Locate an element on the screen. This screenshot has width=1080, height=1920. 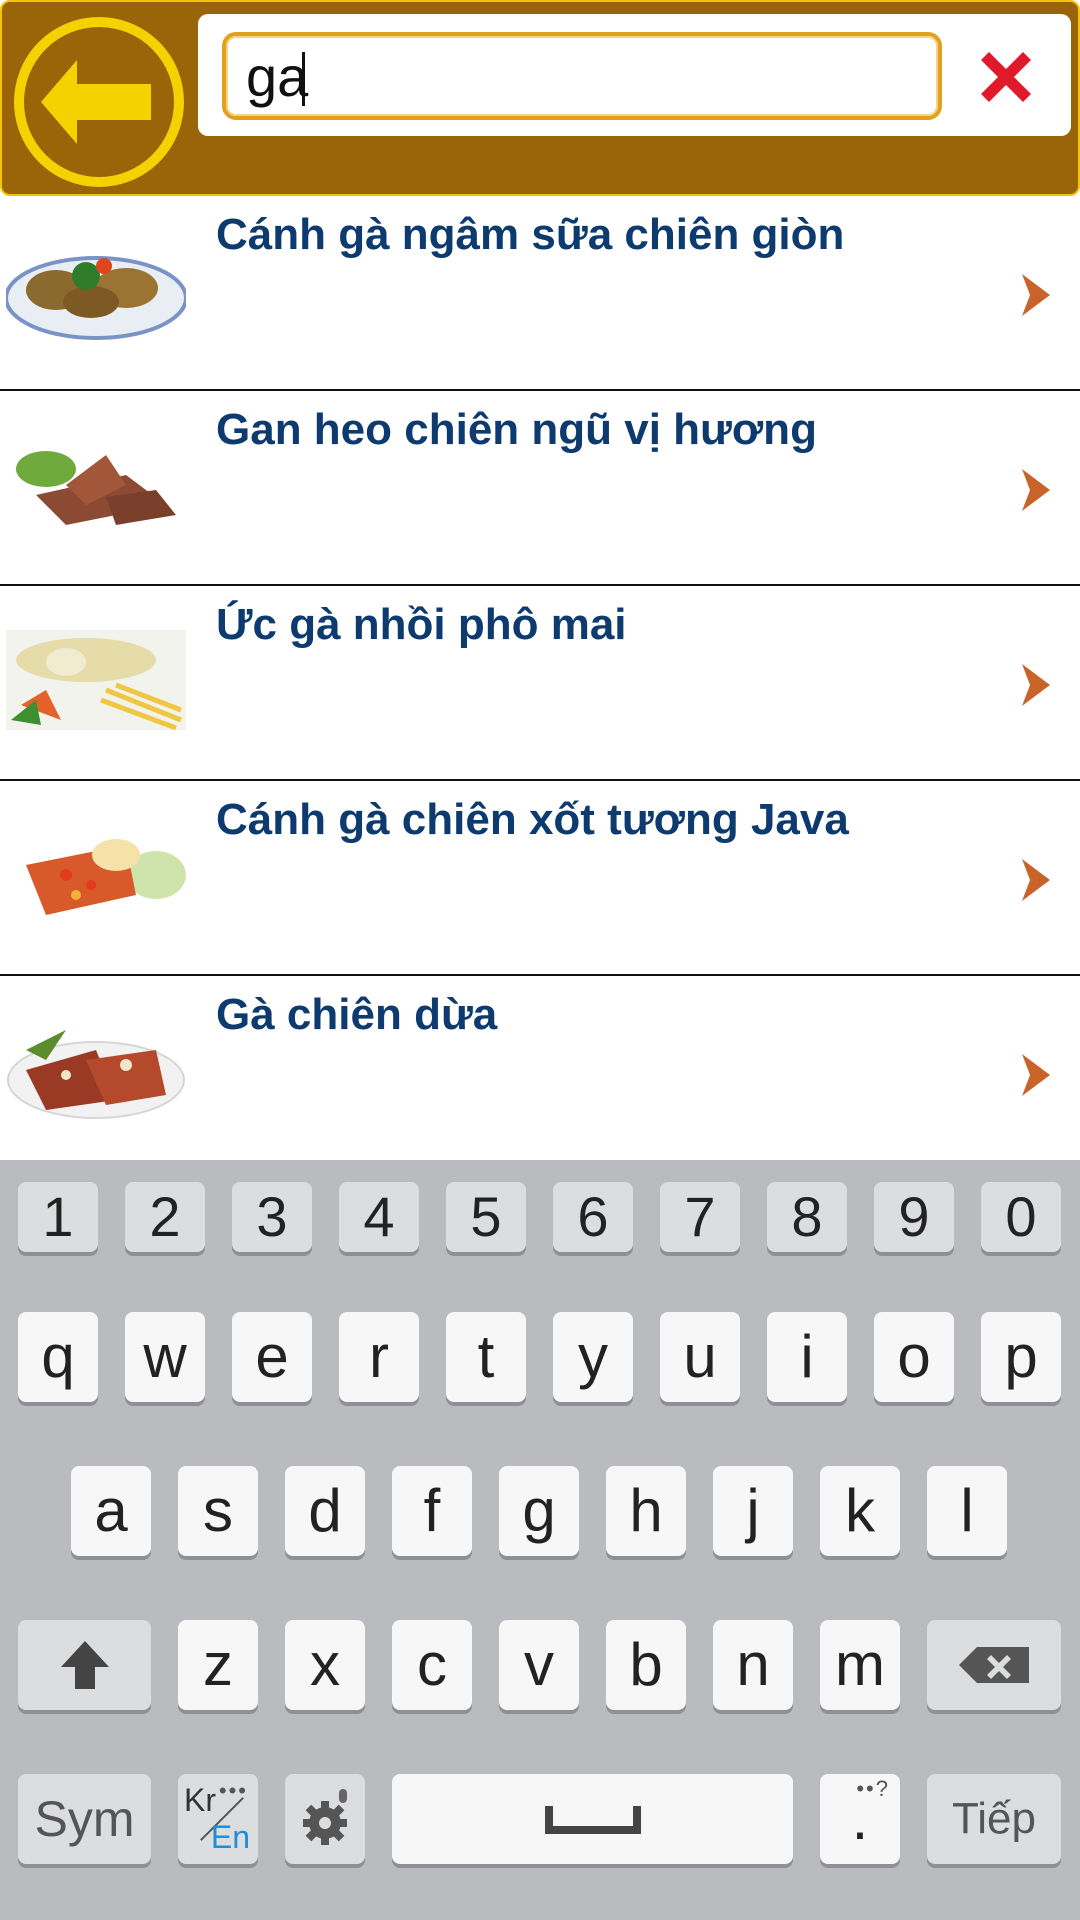
key-label: c is located at coordinates (432, 1664).